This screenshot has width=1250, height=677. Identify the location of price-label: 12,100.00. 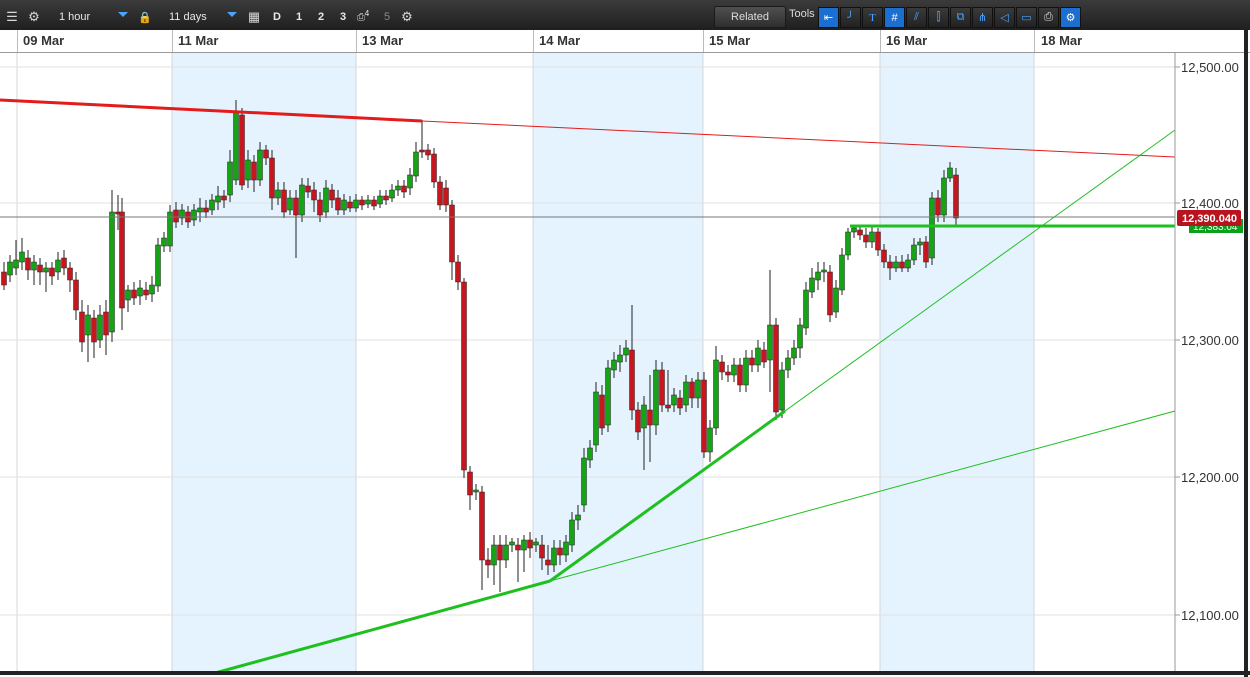
(1210, 615).